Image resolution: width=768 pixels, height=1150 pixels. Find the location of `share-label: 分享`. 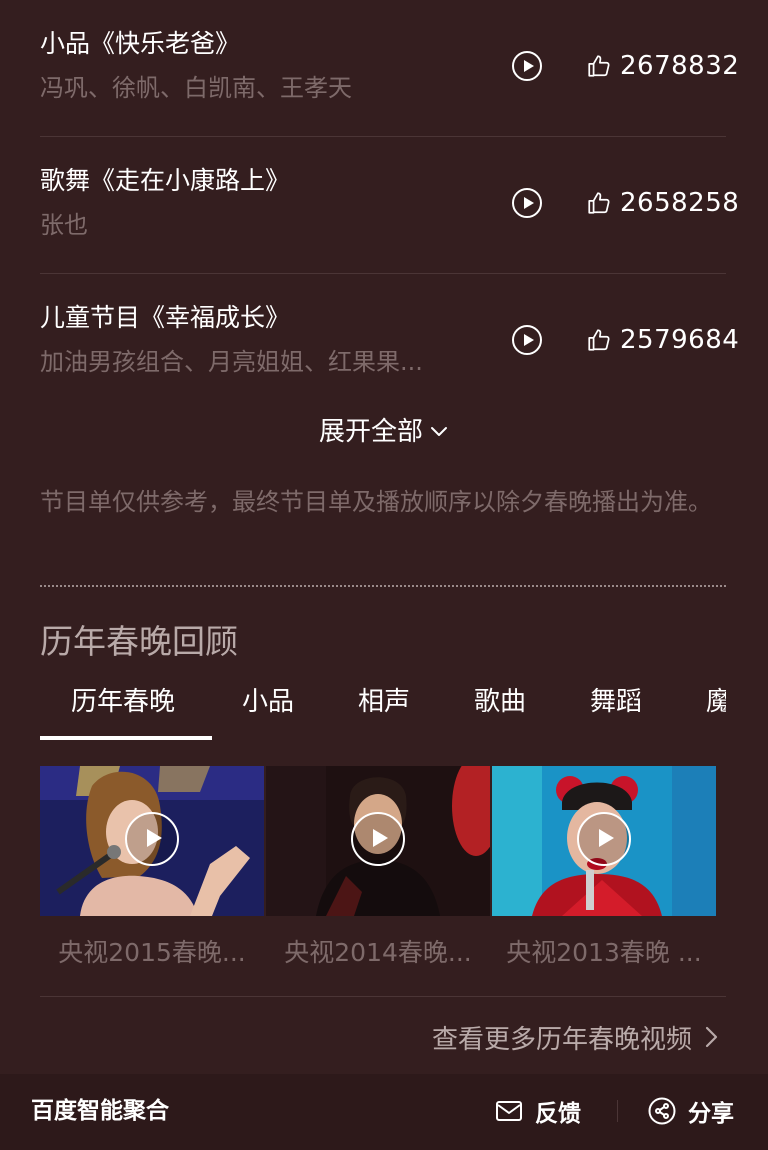

share-label: 分享 is located at coordinates (711, 1114).